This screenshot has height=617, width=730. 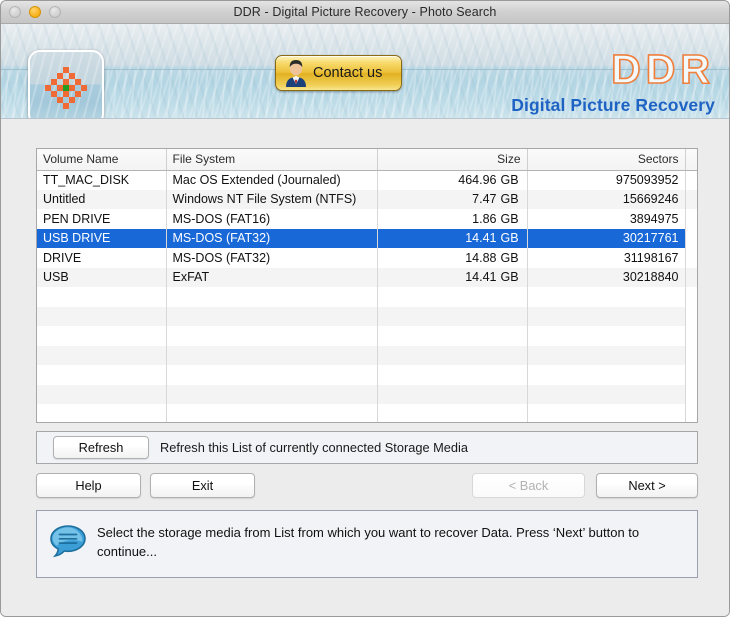 I want to click on cell-file-system: Windows NT File System (NTFS), so click(x=272, y=199).